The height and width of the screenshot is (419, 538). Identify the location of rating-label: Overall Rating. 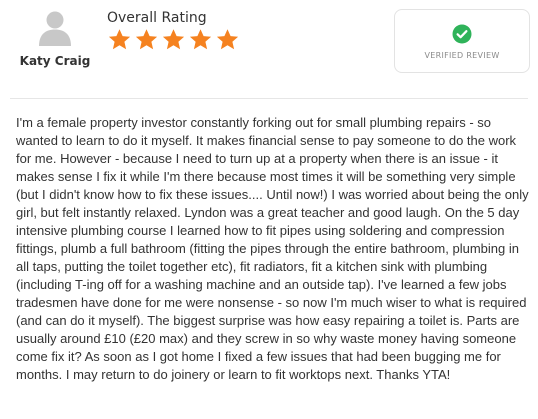
(157, 18).